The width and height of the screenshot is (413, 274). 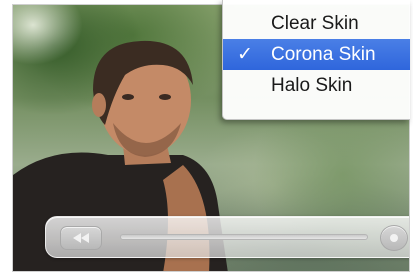 I want to click on progress-slider, so click(x=244, y=237).